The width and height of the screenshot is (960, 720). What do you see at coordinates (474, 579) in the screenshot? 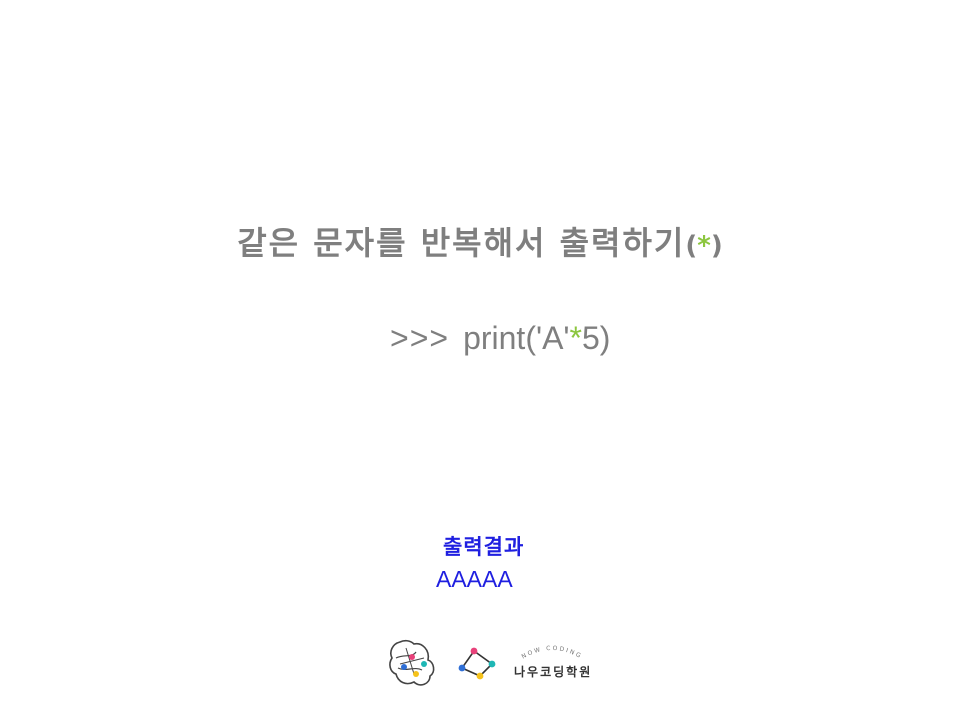
I see `result-value: AAAAA` at bounding box center [474, 579].